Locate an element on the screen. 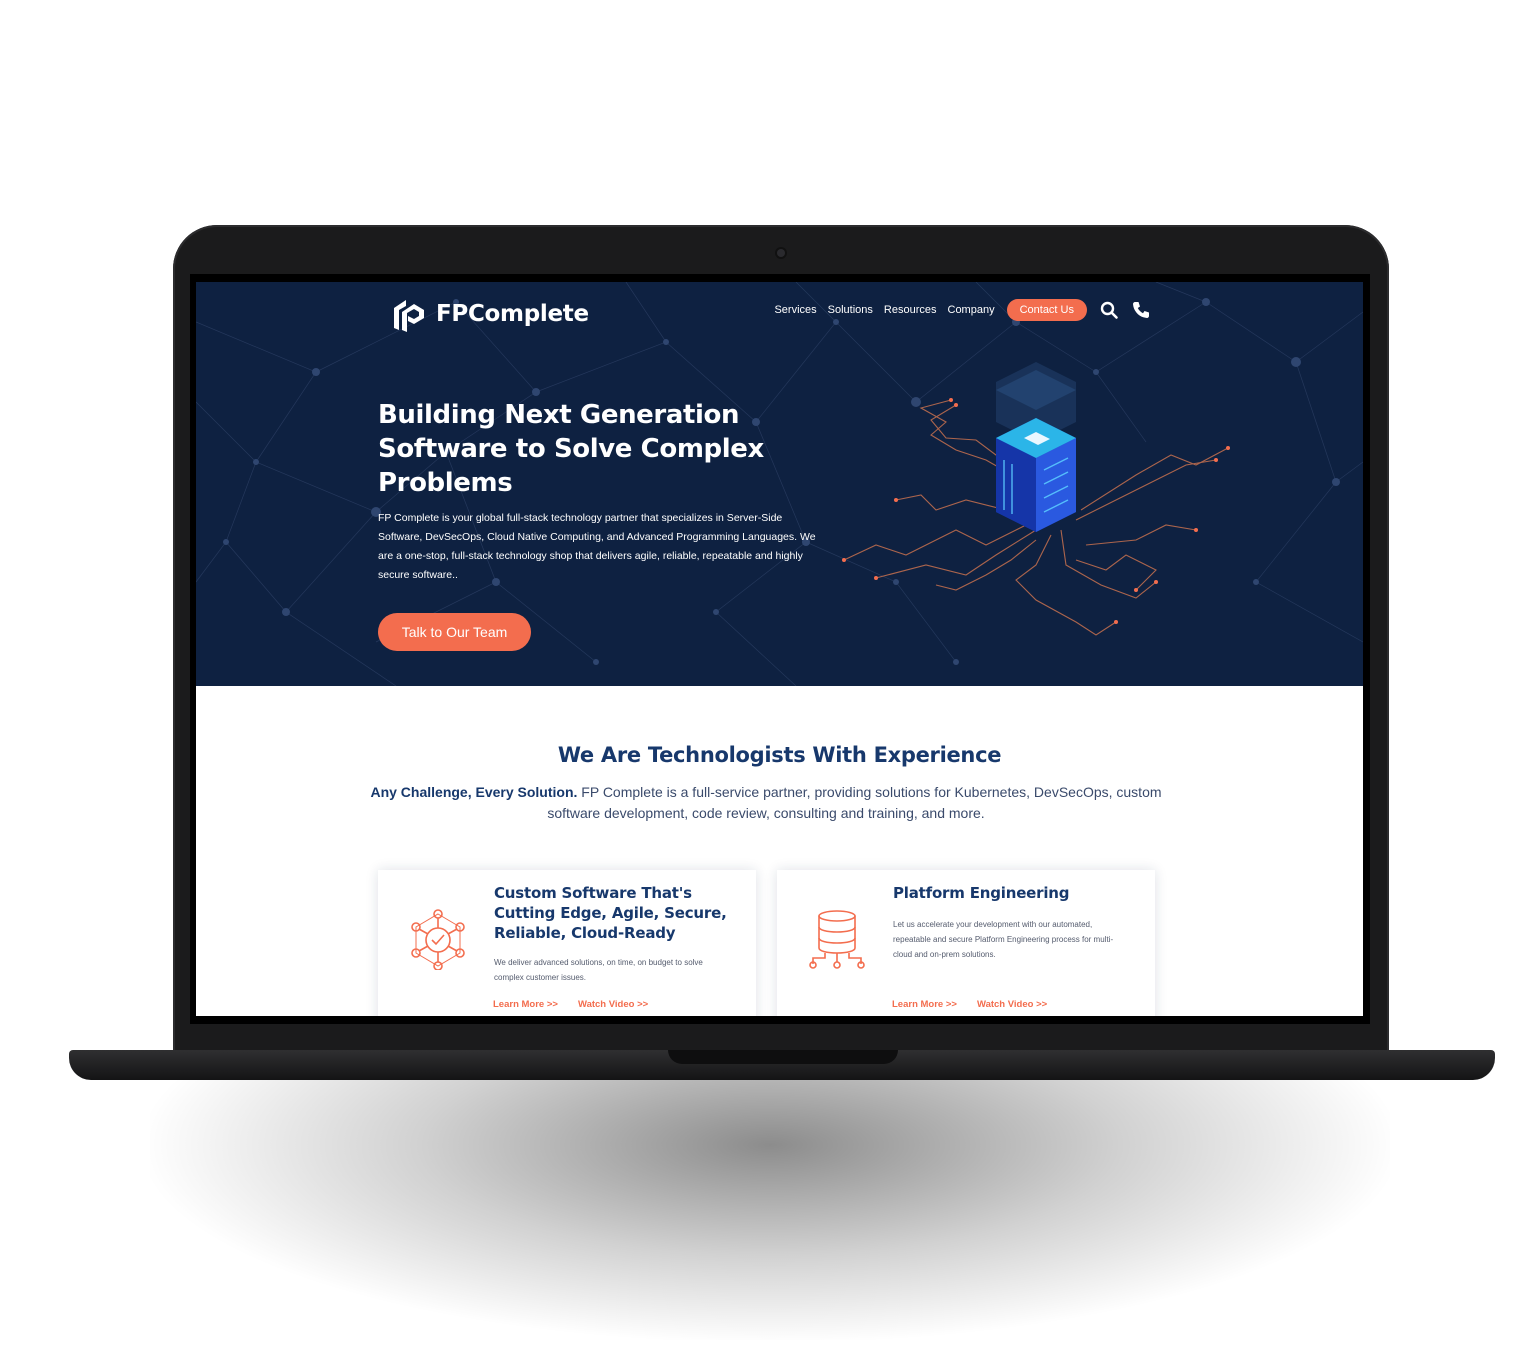  search-icon is located at coordinates (1109, 310).